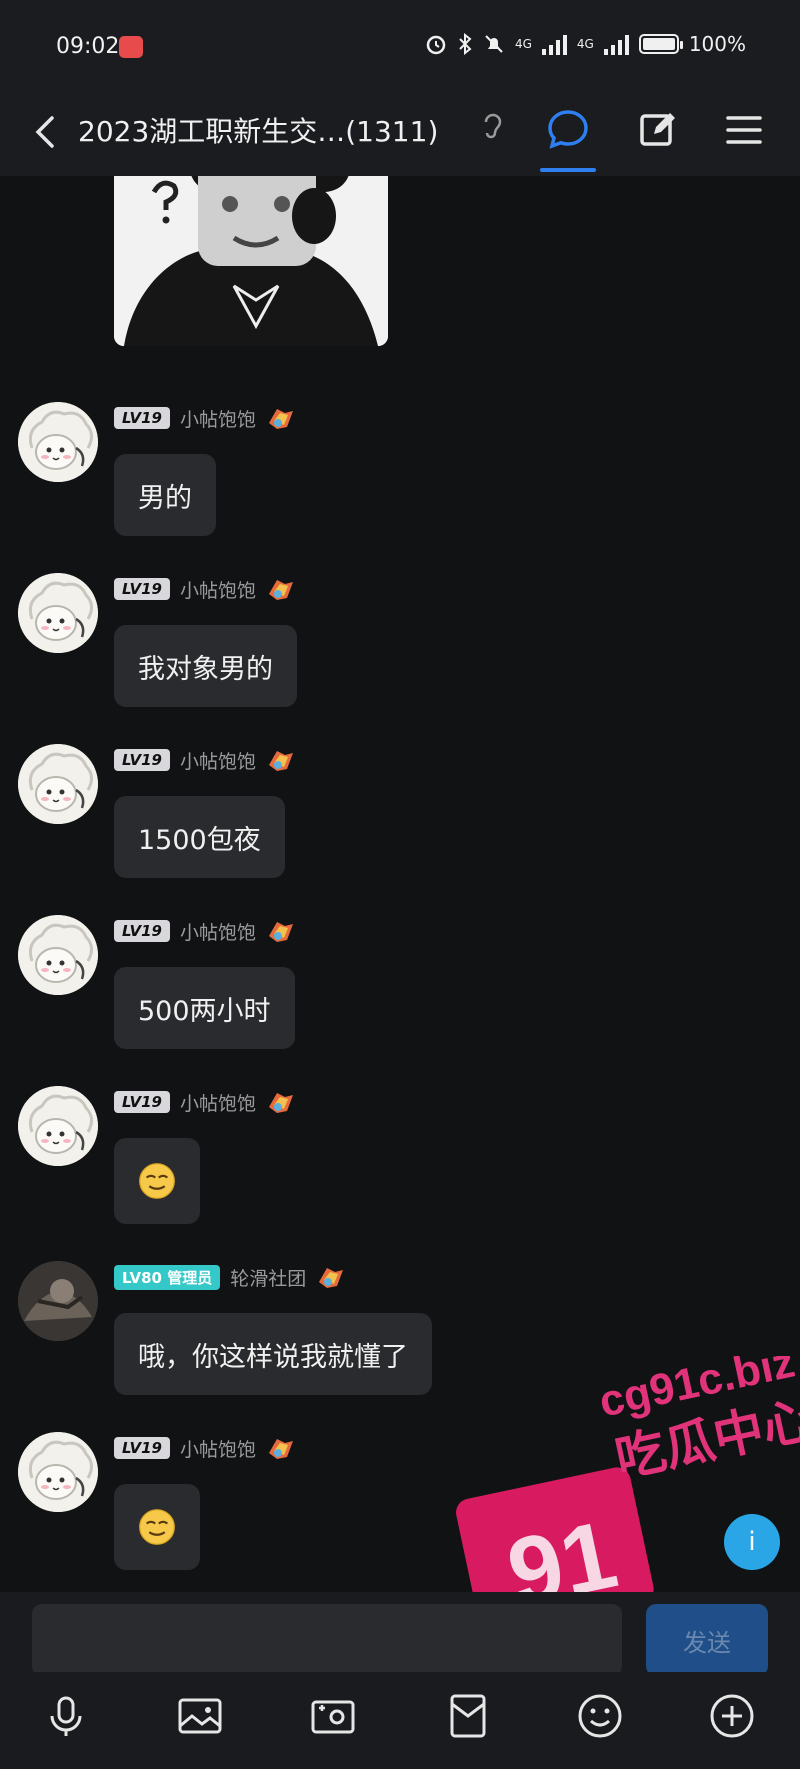  Describe the element at coordinates (660, 44) in the screenshot. I see `battery-icon` at that location.